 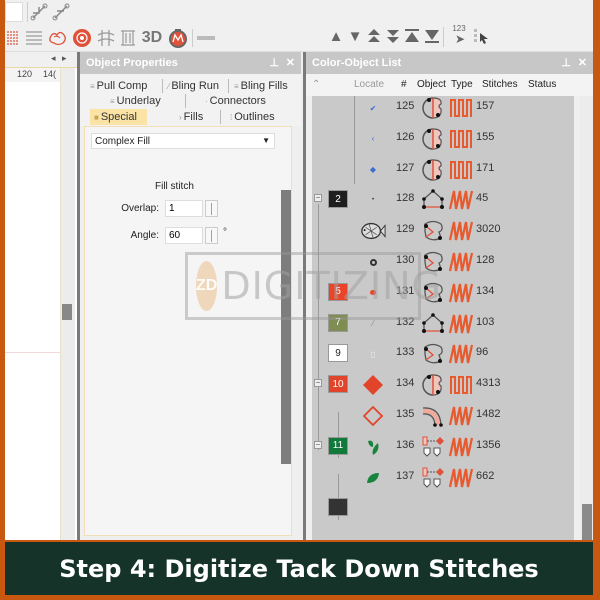 I want to click on tab-divider, so click(x=162, y=86).